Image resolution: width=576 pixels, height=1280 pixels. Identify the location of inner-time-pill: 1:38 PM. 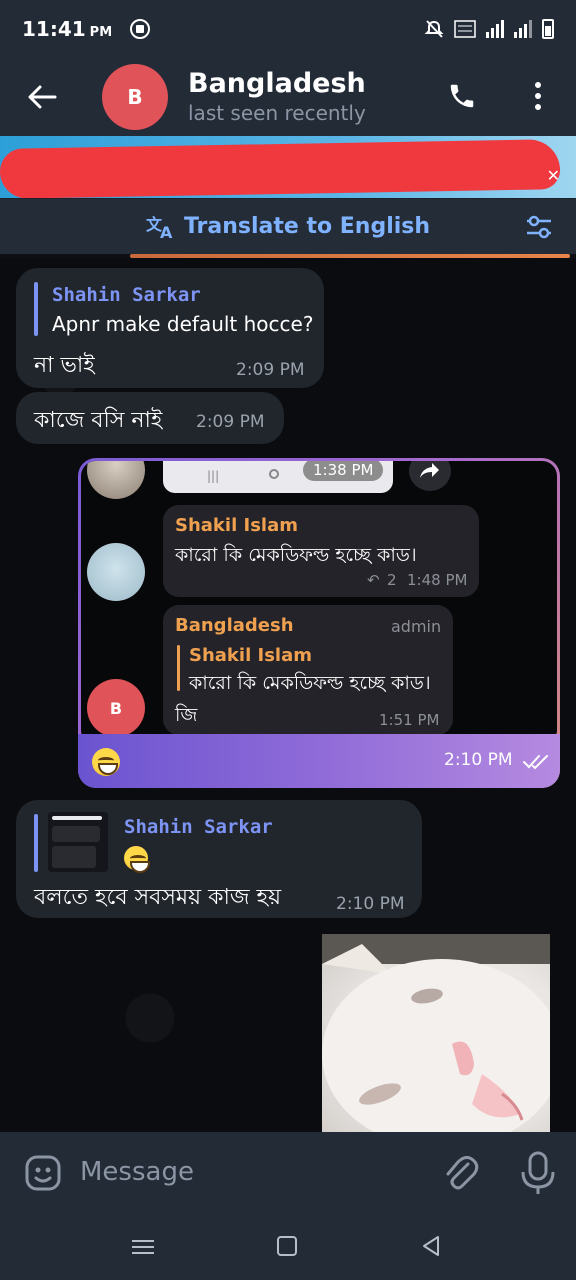
(343, 471).